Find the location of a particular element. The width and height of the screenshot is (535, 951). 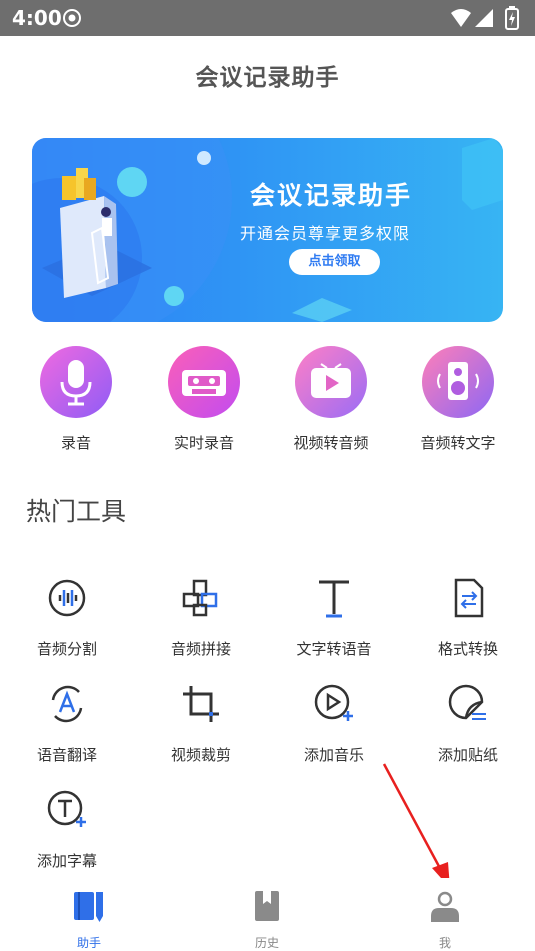

tool-label: 添加字幕 is located at coordinates (66, 861).